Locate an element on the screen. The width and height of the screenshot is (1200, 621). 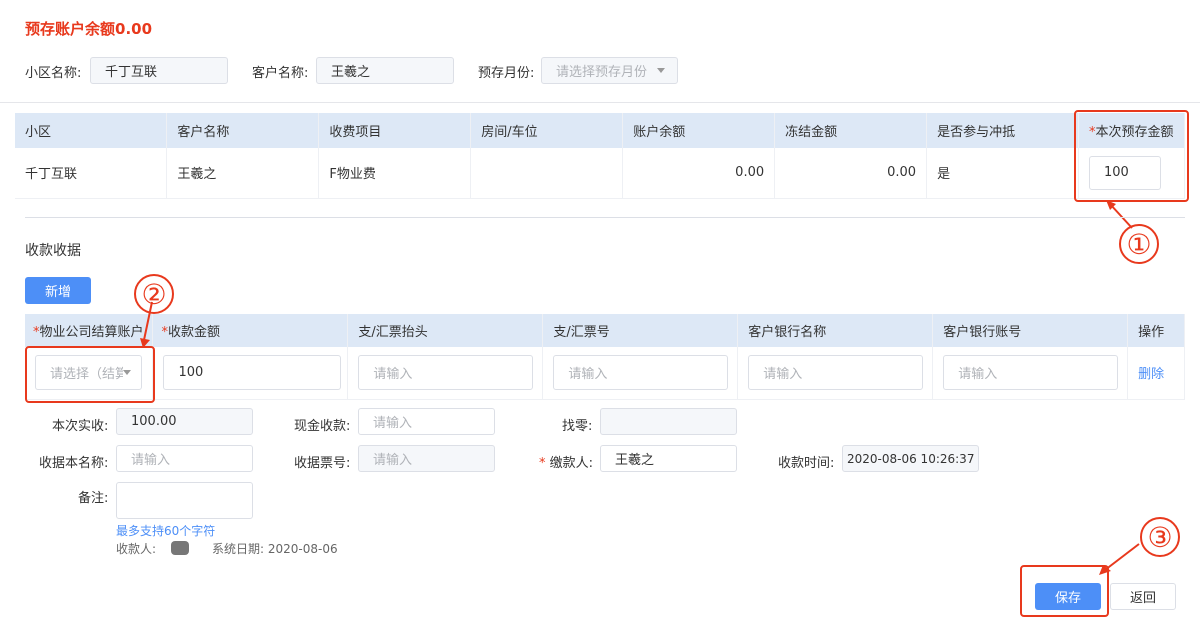
check-title-input: 请输入 is located at coordinates (446, 373).